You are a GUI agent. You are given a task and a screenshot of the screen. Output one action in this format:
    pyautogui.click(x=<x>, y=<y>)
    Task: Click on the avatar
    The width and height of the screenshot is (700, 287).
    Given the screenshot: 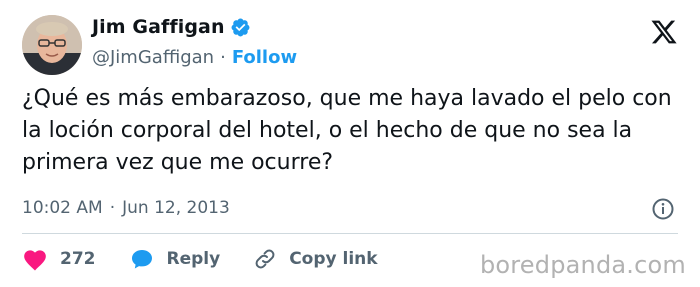 What is the action you would take?
    pyautogui.click(x=52, y=45)
    